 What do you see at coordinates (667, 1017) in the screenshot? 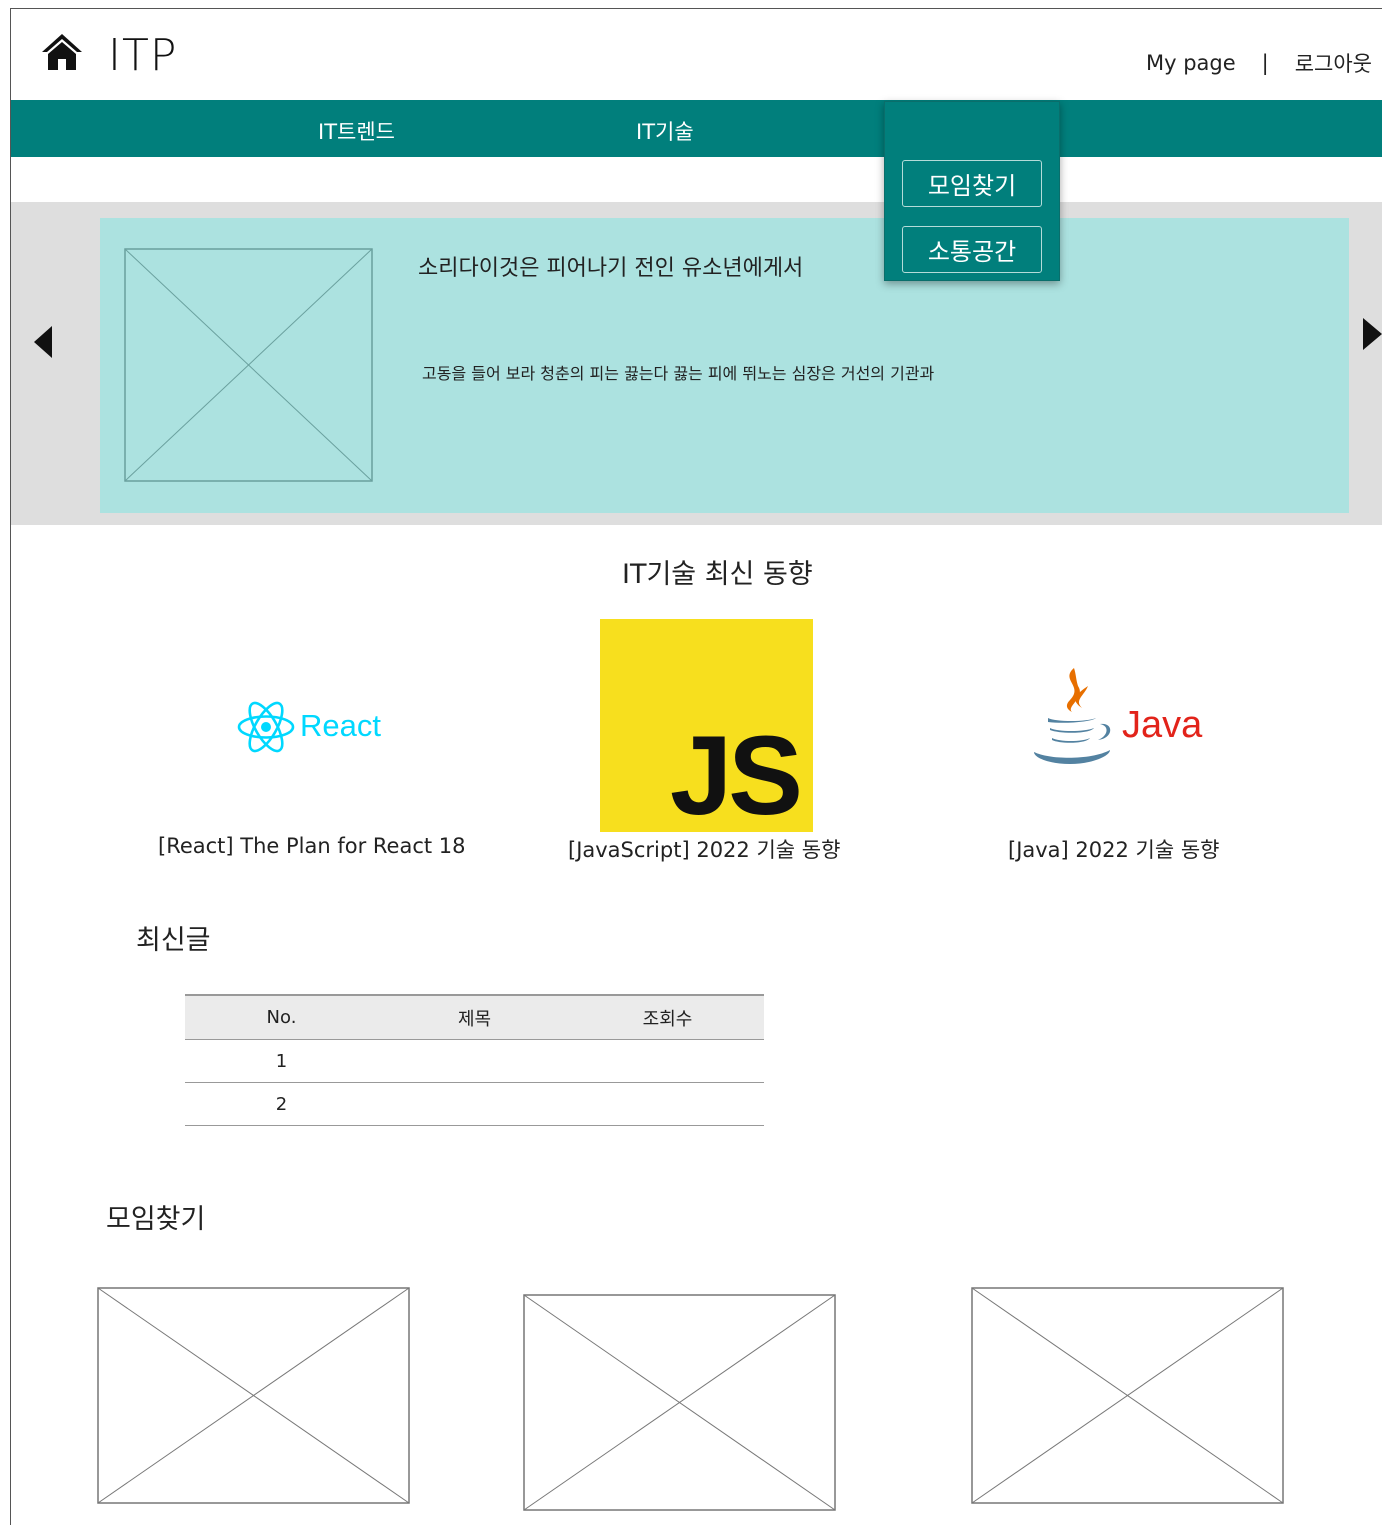
I see `column-header-views: 조회수` at bounding box center [667, 1017].